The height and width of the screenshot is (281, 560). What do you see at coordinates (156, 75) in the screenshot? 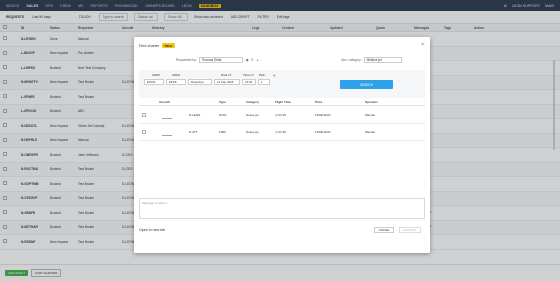
I see `adep-header: ADEP` at bounding box center [156, 75].